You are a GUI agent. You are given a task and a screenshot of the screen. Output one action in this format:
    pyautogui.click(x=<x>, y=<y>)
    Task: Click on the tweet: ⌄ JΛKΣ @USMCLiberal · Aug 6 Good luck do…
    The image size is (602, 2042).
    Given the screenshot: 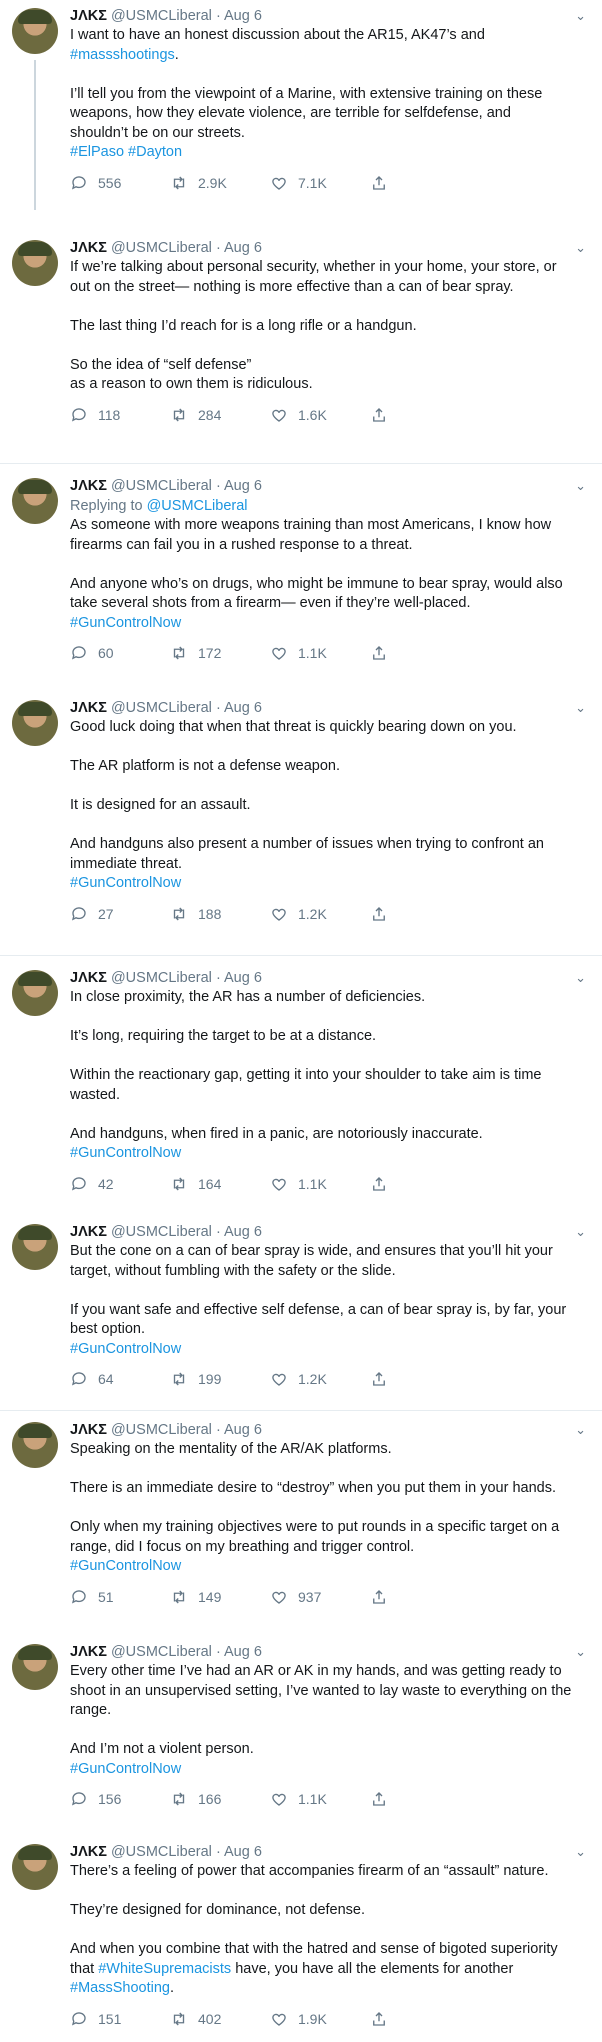 What is the action you would take?
    pyautogui.click(x=301, y=812)
    